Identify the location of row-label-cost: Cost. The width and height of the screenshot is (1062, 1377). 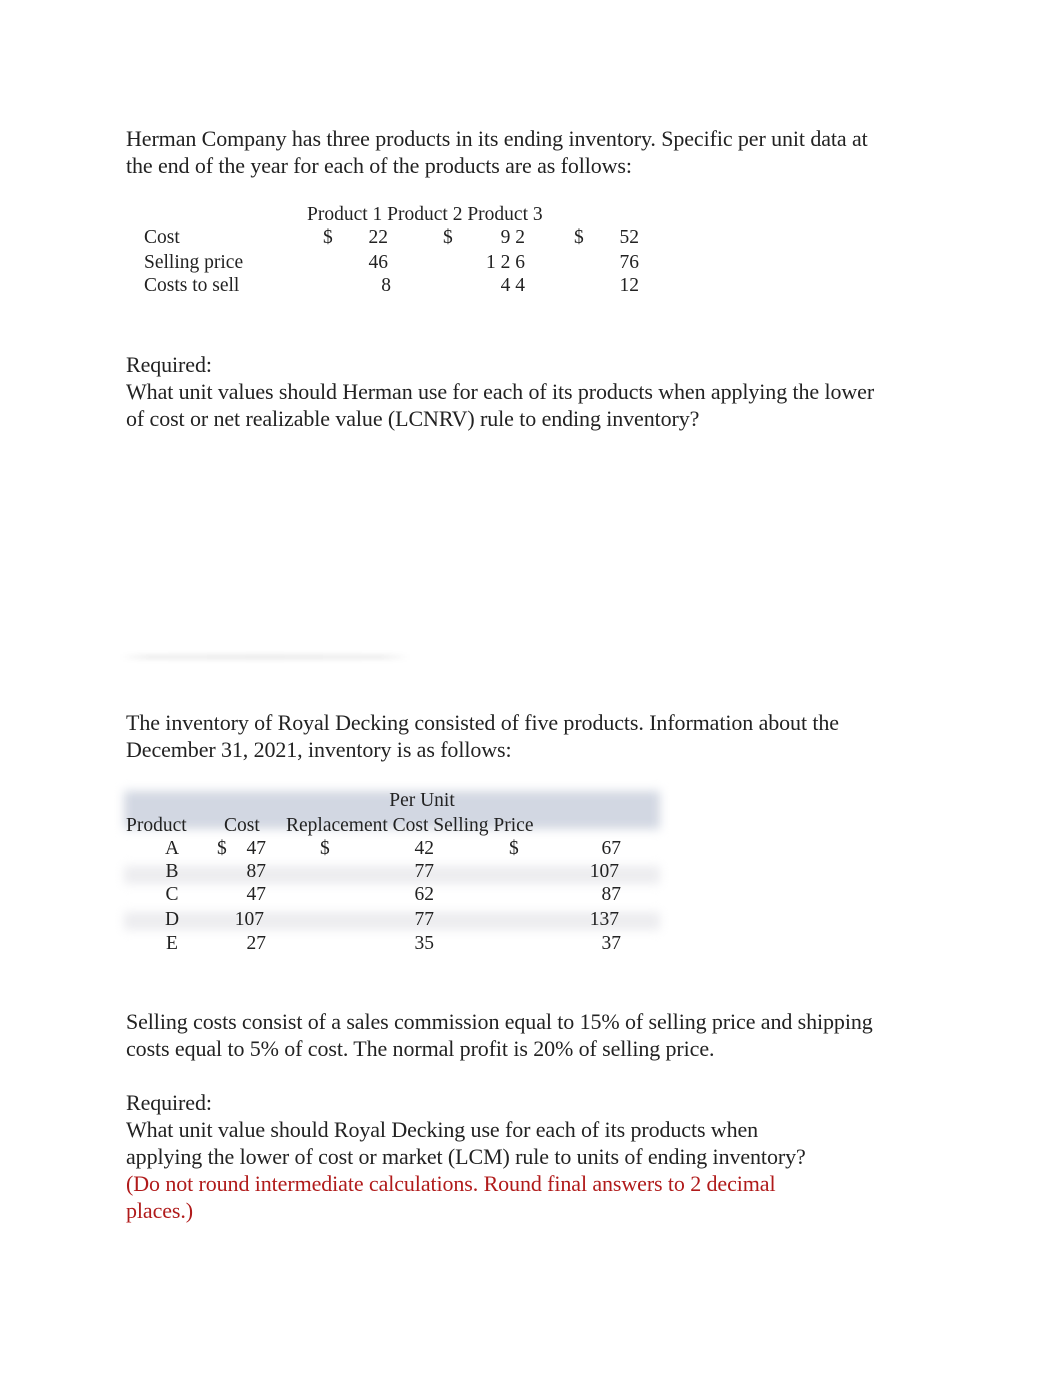
(162, 237).